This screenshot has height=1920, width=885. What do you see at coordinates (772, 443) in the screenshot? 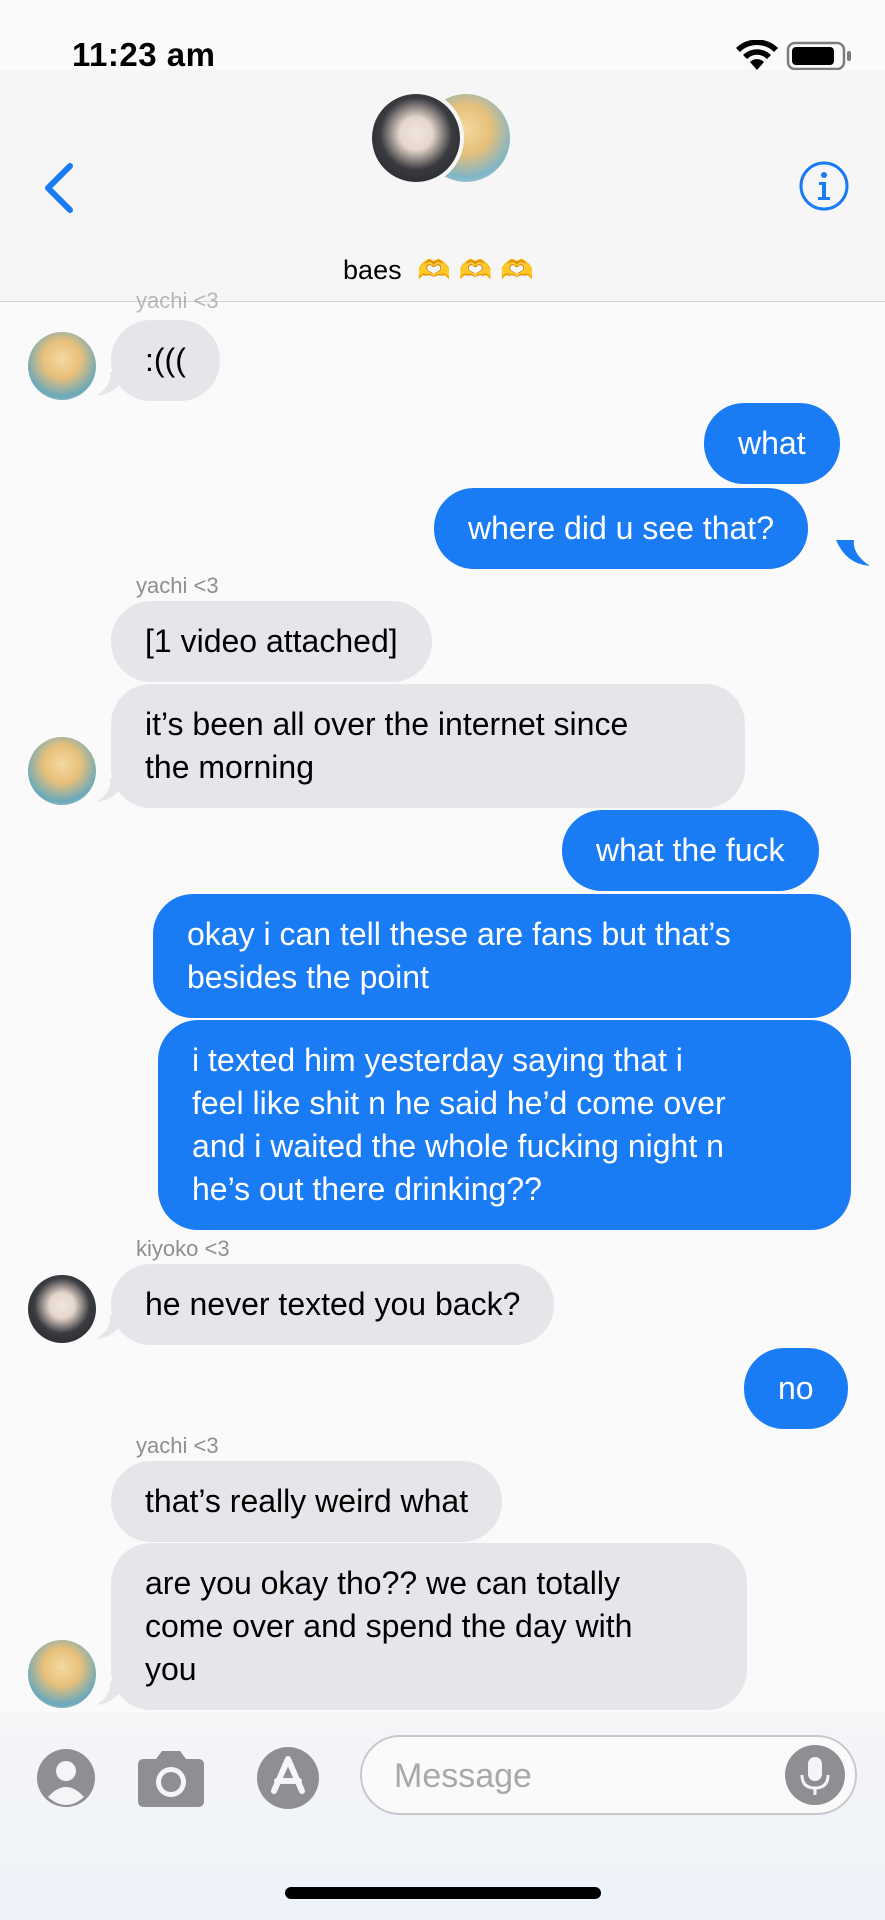
I see `message-bubble: what` at bounding box center [772, 443].